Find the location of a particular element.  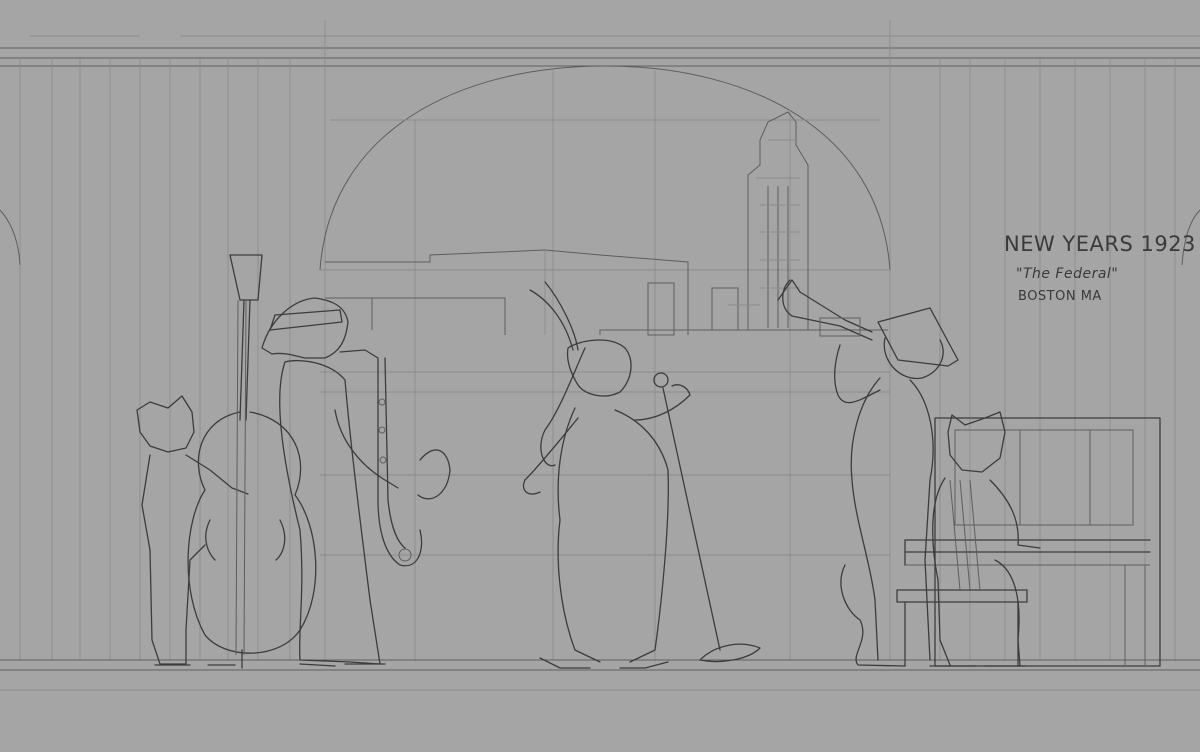

bass-player is located at coordinates (192, 530).